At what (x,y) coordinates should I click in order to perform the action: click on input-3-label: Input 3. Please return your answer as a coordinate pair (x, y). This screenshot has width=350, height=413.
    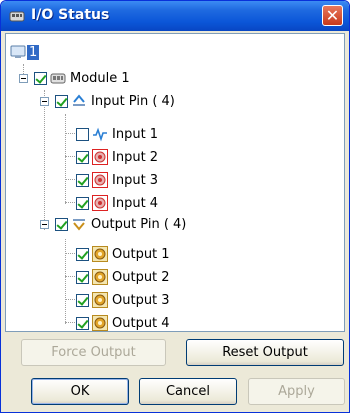
    Looking at the image, I should click on (135, 180).